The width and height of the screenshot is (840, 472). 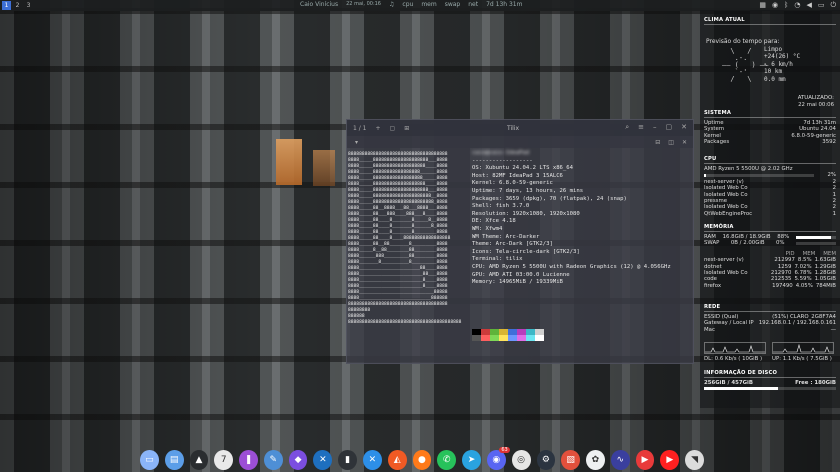 I want to click on wifi-icon: ◔, so click(x=797, y=5).